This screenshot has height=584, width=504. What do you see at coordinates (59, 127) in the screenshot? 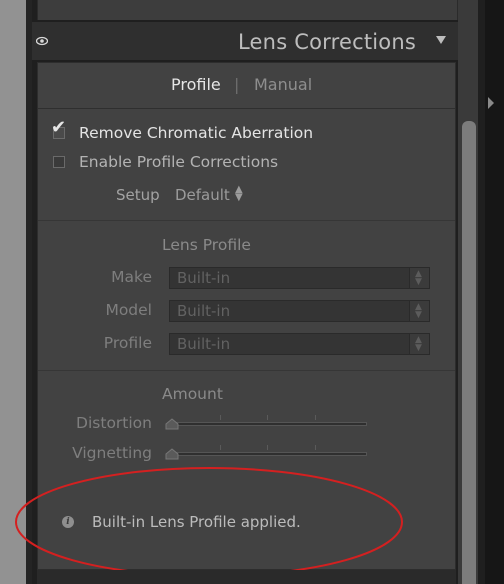
I see `checkmark-icon: ✔` at bounding box center [59, 127].